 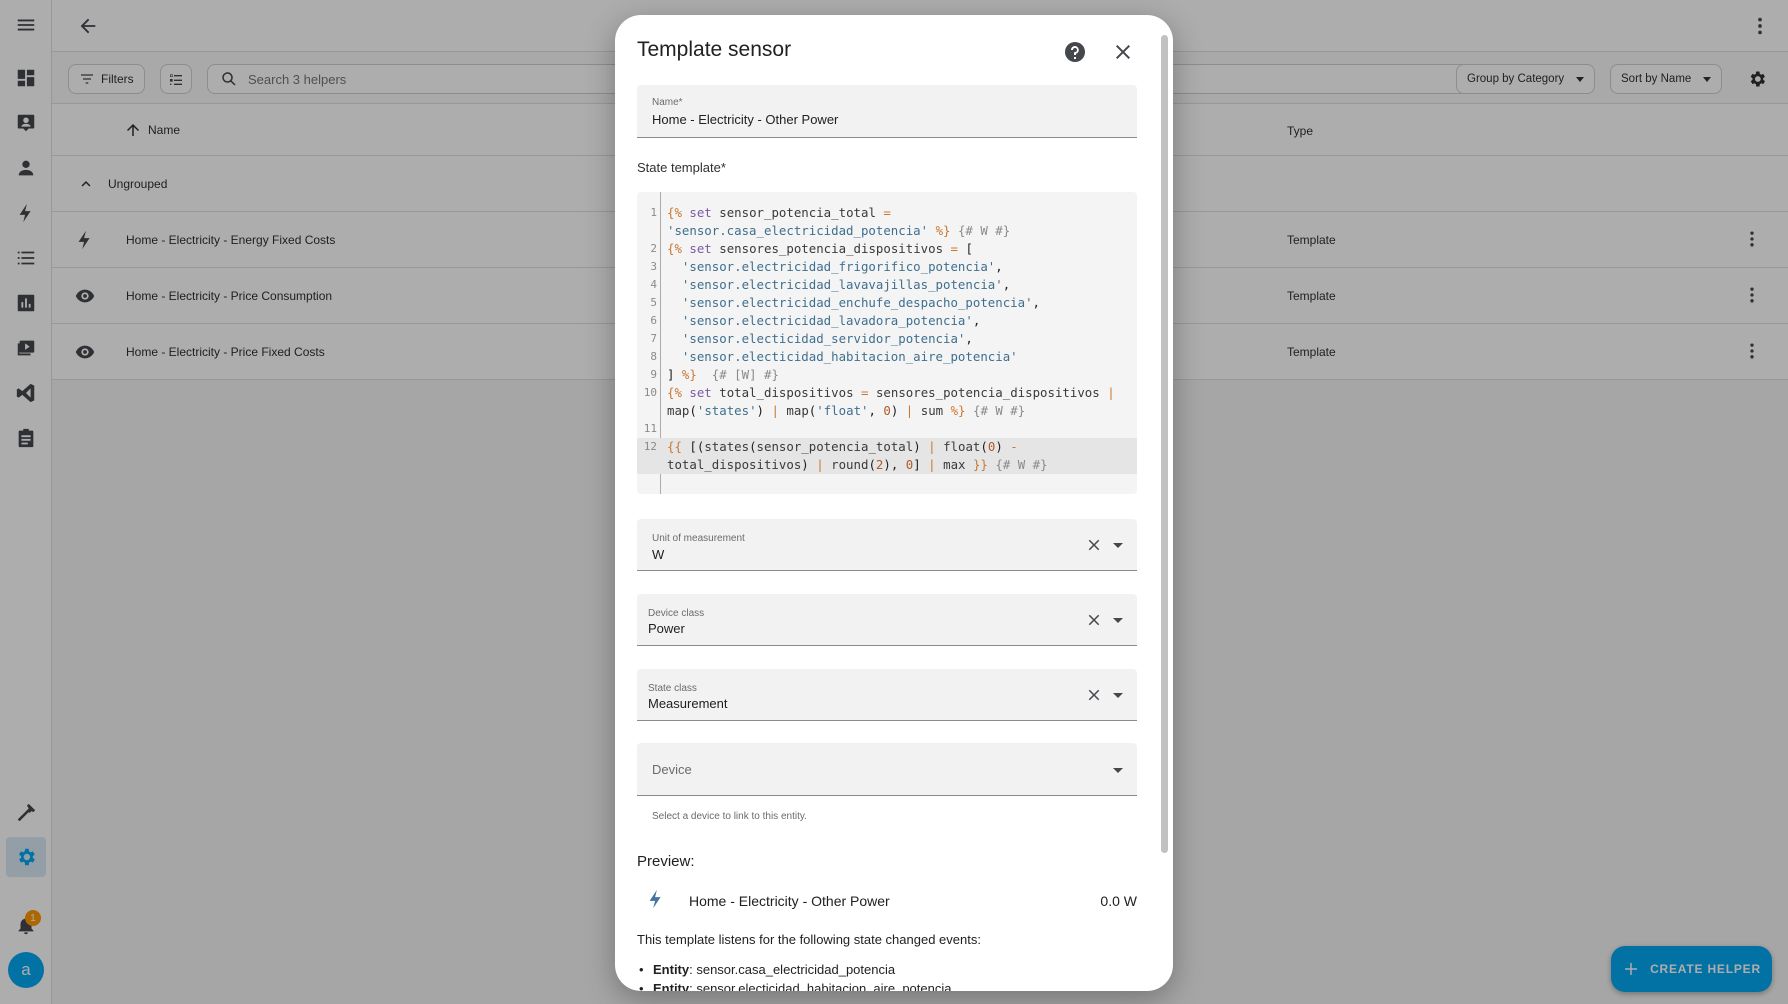 I want to click on device-helper-text: Select a device to link to this entity., so click(x=729, y=816).